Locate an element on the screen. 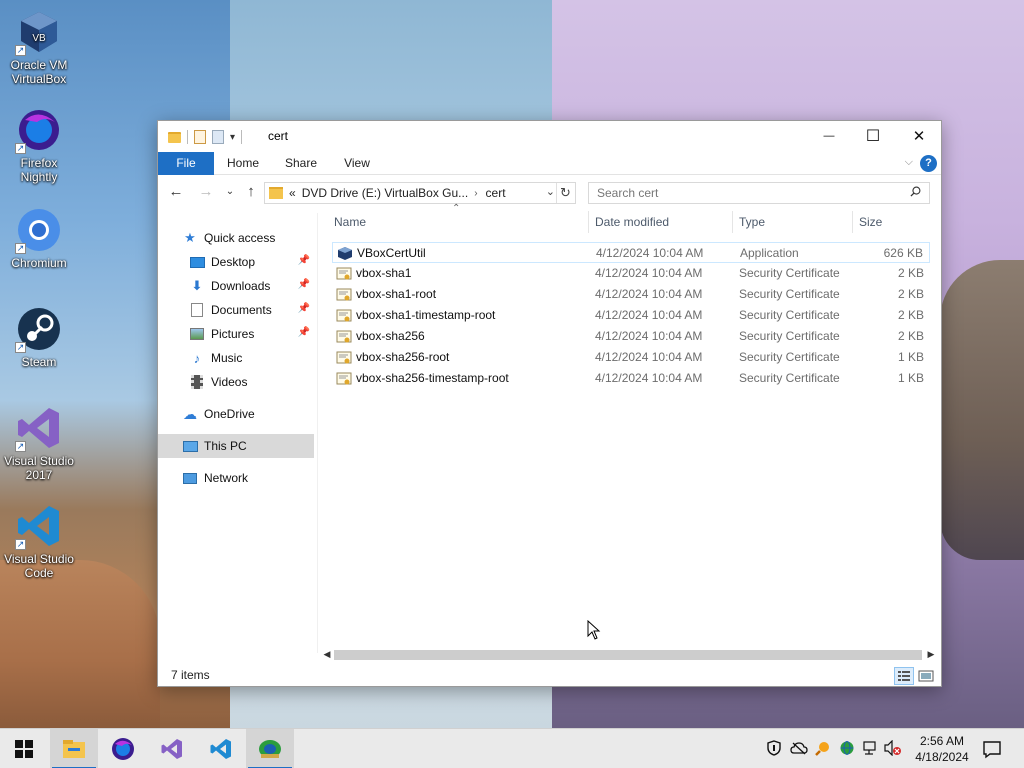 This screenshot has width=1024, height=768. search-box is located at coordinates (759, 193).